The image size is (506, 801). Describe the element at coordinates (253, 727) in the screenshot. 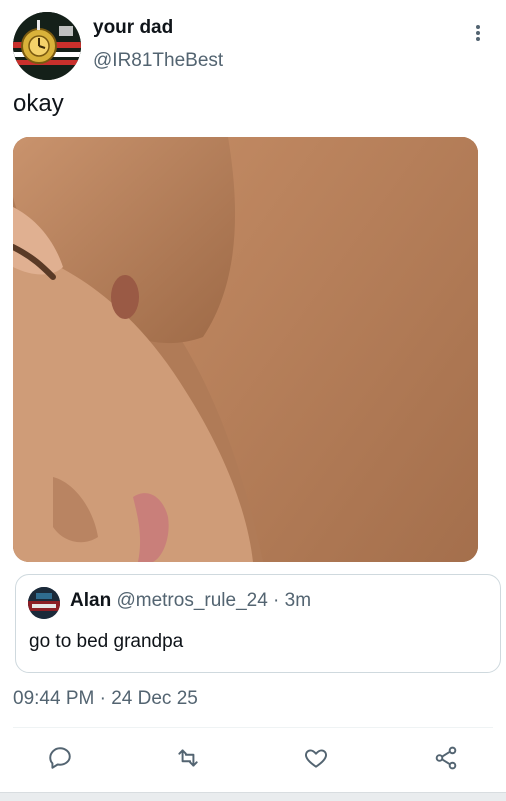

I see `divider` at that location.